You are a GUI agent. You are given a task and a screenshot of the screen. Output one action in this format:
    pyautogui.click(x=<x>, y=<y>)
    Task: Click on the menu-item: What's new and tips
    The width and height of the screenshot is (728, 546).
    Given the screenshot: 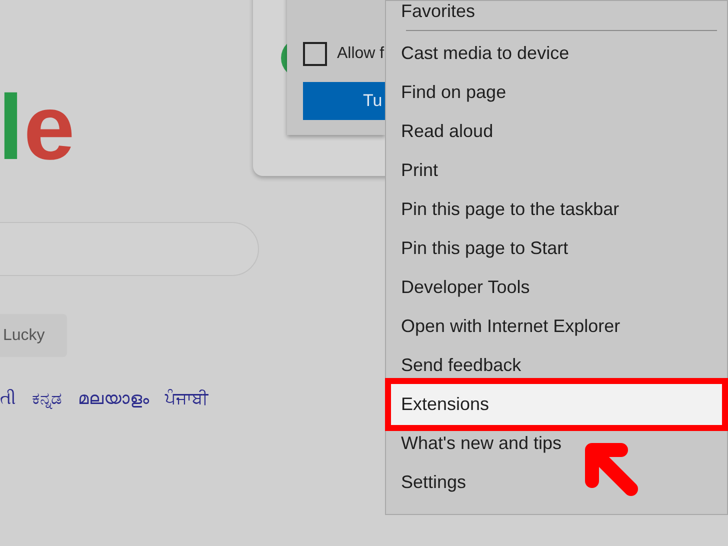 What is the action you would take?
    pyautogui.click(x=556, y=443)
    